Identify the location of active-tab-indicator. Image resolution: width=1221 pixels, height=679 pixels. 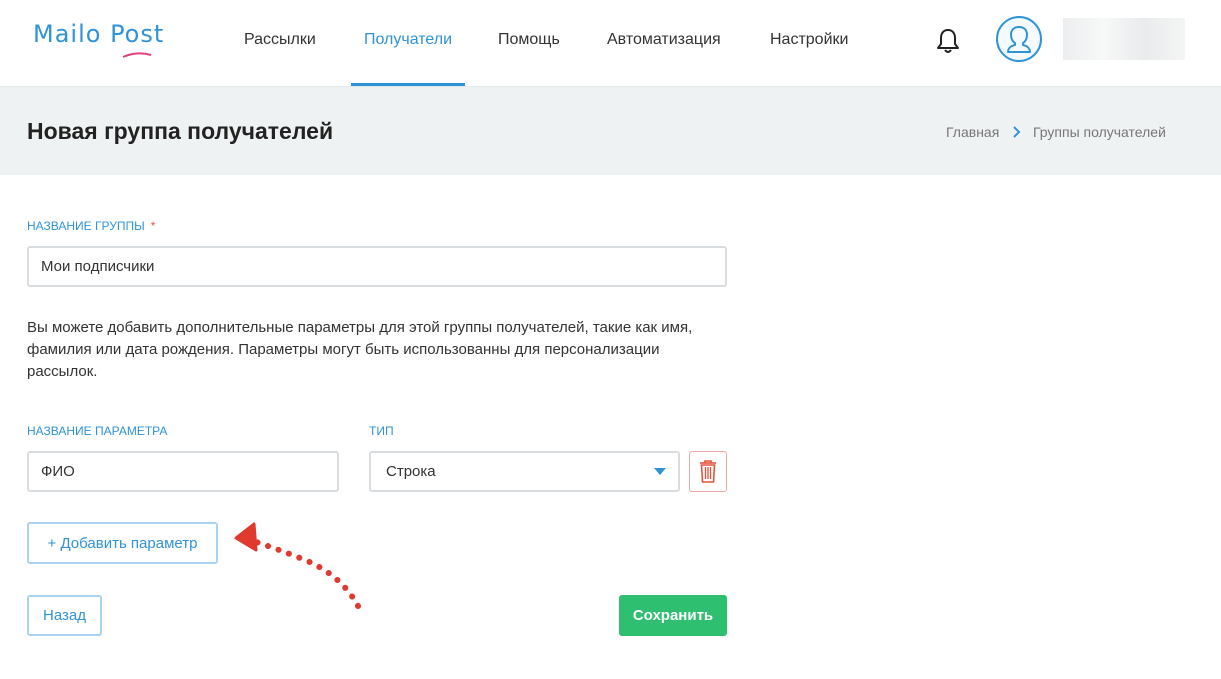
(408, 84).